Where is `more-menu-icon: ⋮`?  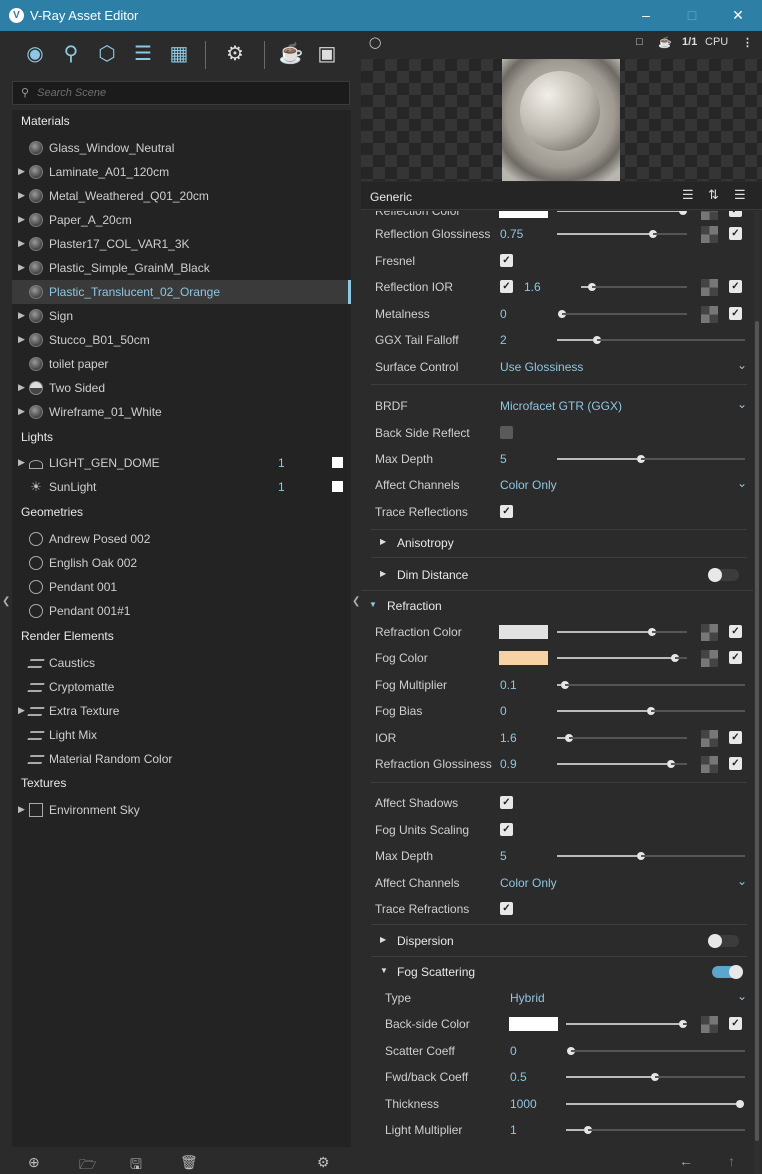
more-menu-icon: ⋮ is located at coordinates (747, 42).